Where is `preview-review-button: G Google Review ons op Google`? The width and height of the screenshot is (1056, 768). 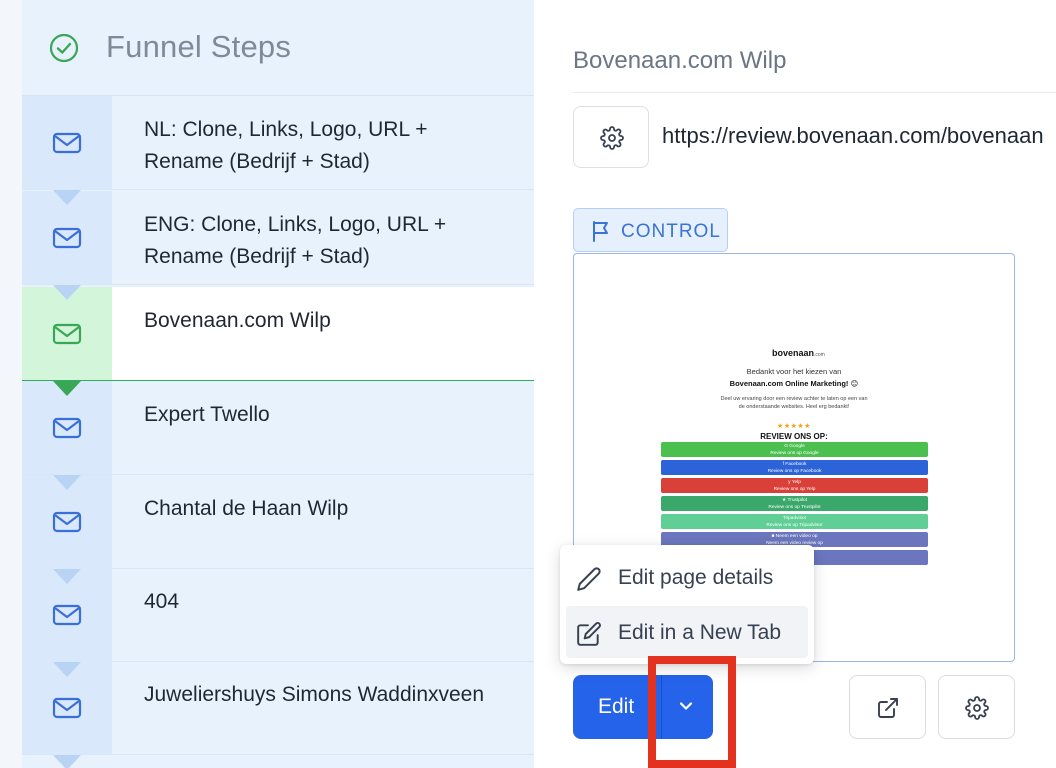 preview-review-button: G Google Review ons op Google is located at coordinates (794, 449).